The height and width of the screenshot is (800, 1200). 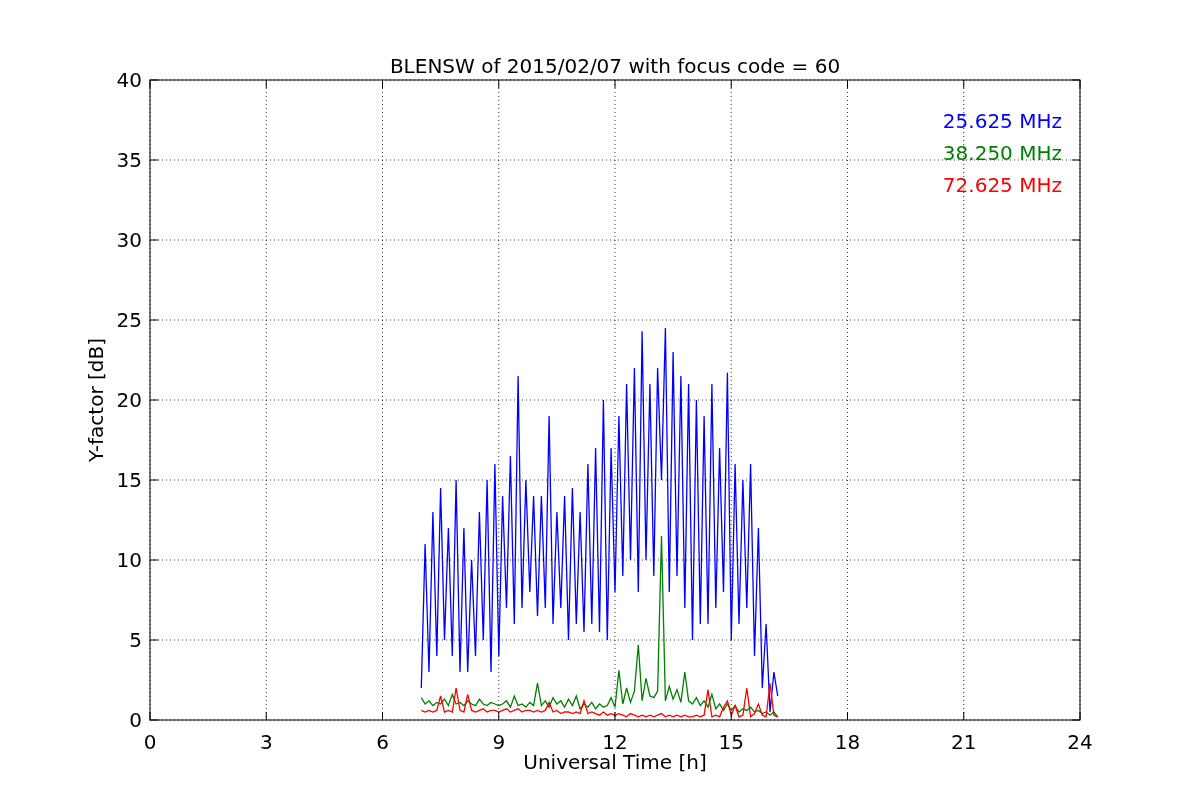 I want to click on y-tick-label: 0, so click(x=135, y=720).